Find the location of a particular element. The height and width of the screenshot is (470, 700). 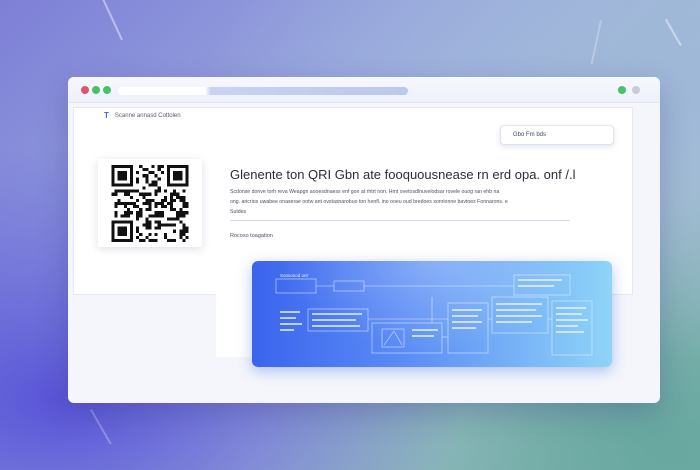

maximize-window-button is located at coordinates (107, 90).